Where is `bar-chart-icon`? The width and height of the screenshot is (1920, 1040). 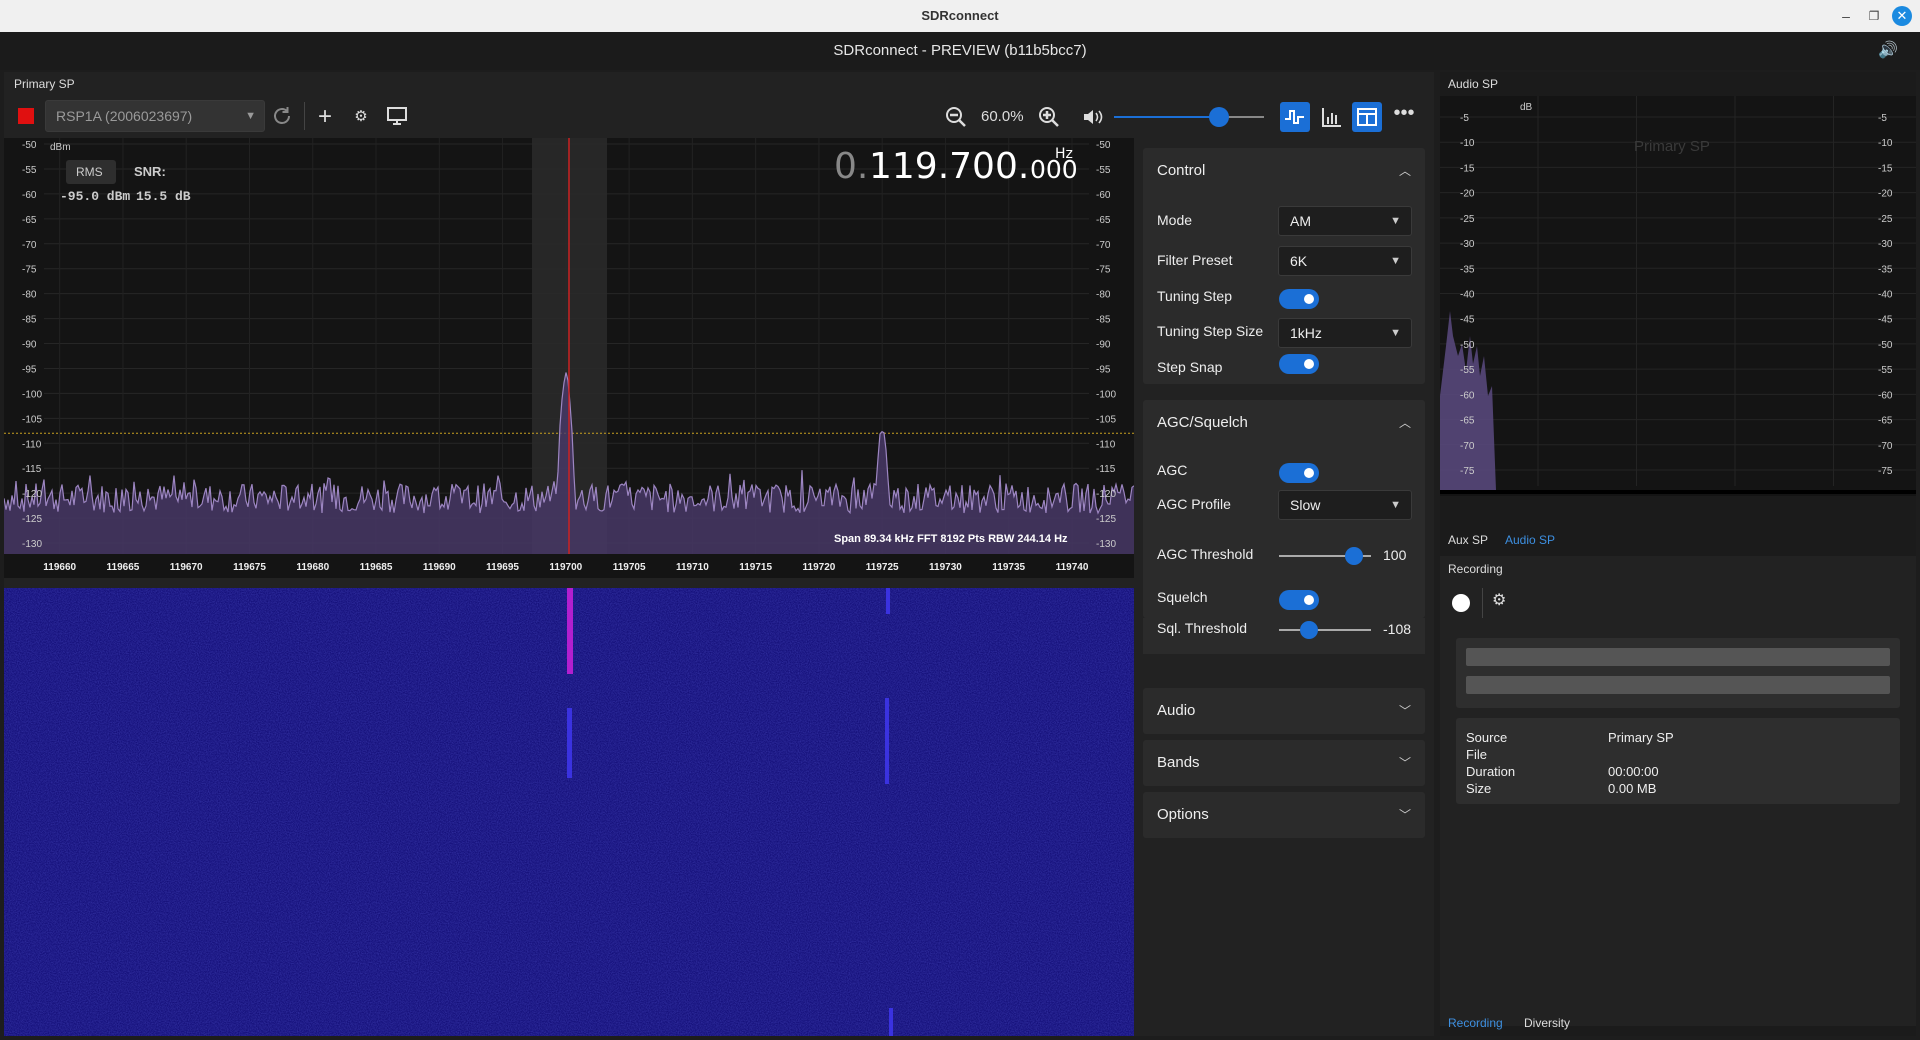
bar-chart-icon is located at coordinates (1332, 117).